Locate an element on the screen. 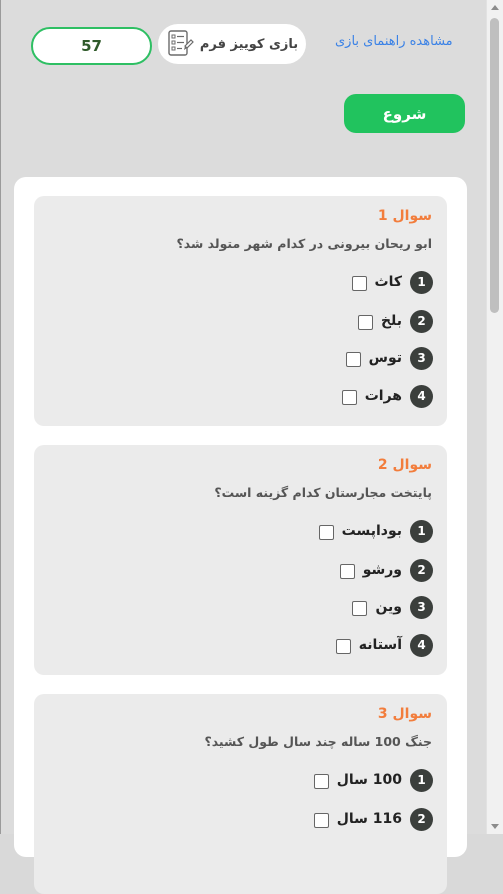 This screenshot has height=894, width=503. option-row: 1 بوداپست is located at coordinates (375, 531).